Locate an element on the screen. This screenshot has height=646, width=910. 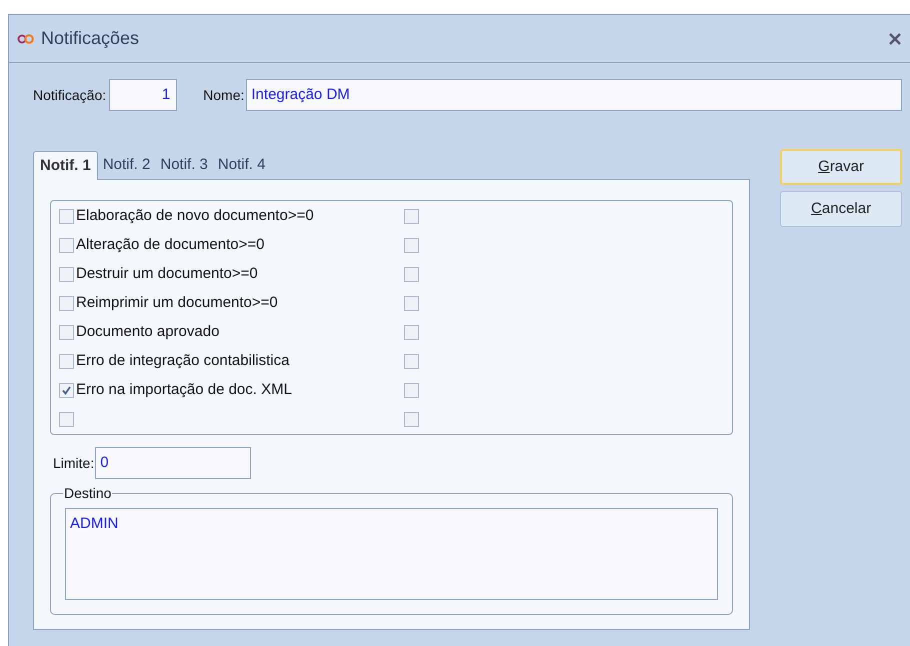
app-logo-icon is located at coordinates (26, 39).